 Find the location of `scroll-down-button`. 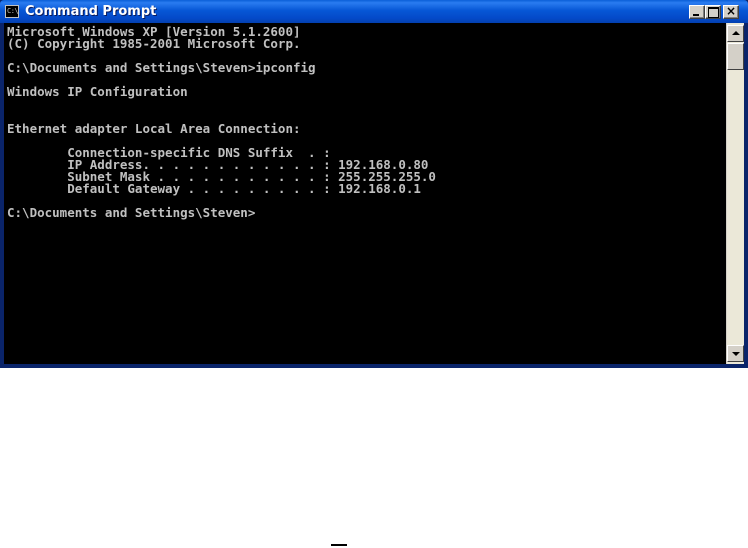

scroll-down-button is located at coordinates (735, 353).